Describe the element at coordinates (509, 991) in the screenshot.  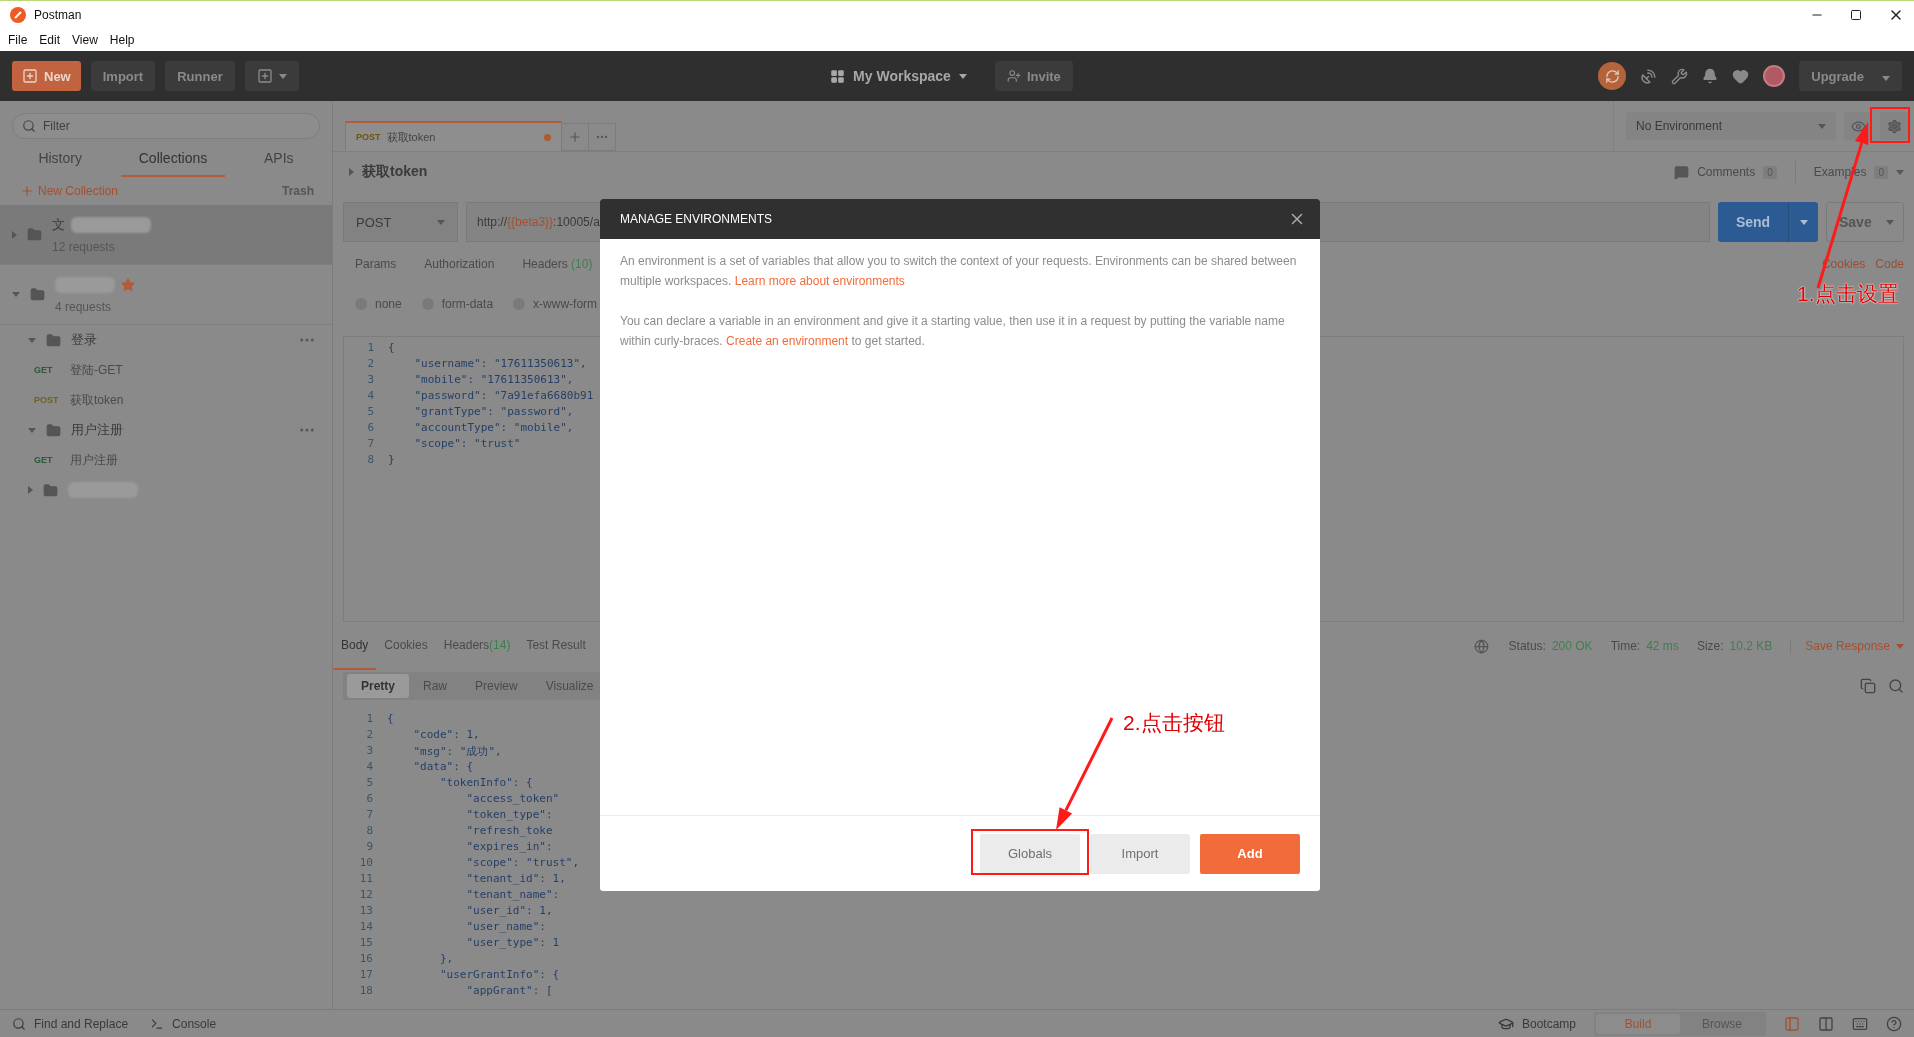
I see `code-line: "appGrant": [` at that location.